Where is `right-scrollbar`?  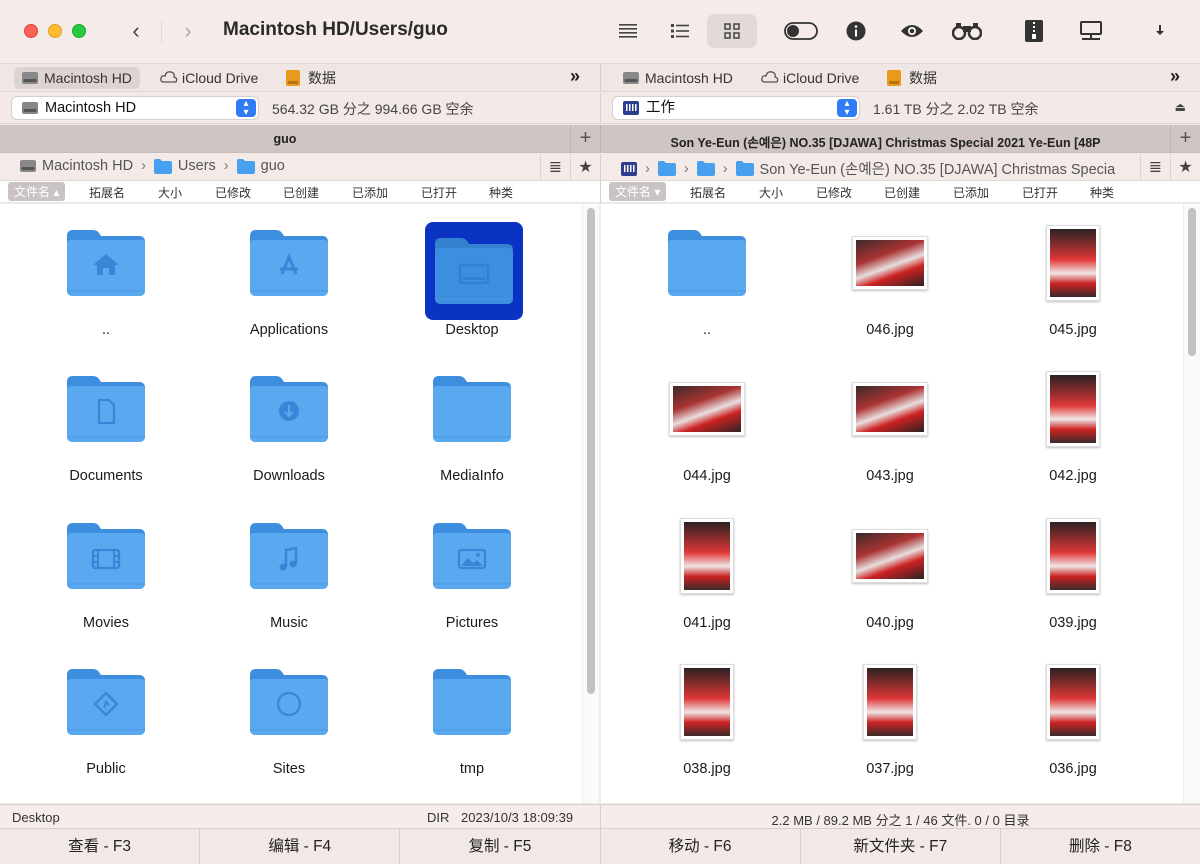
right-scrollbar is located at coordinates (1191, 503).